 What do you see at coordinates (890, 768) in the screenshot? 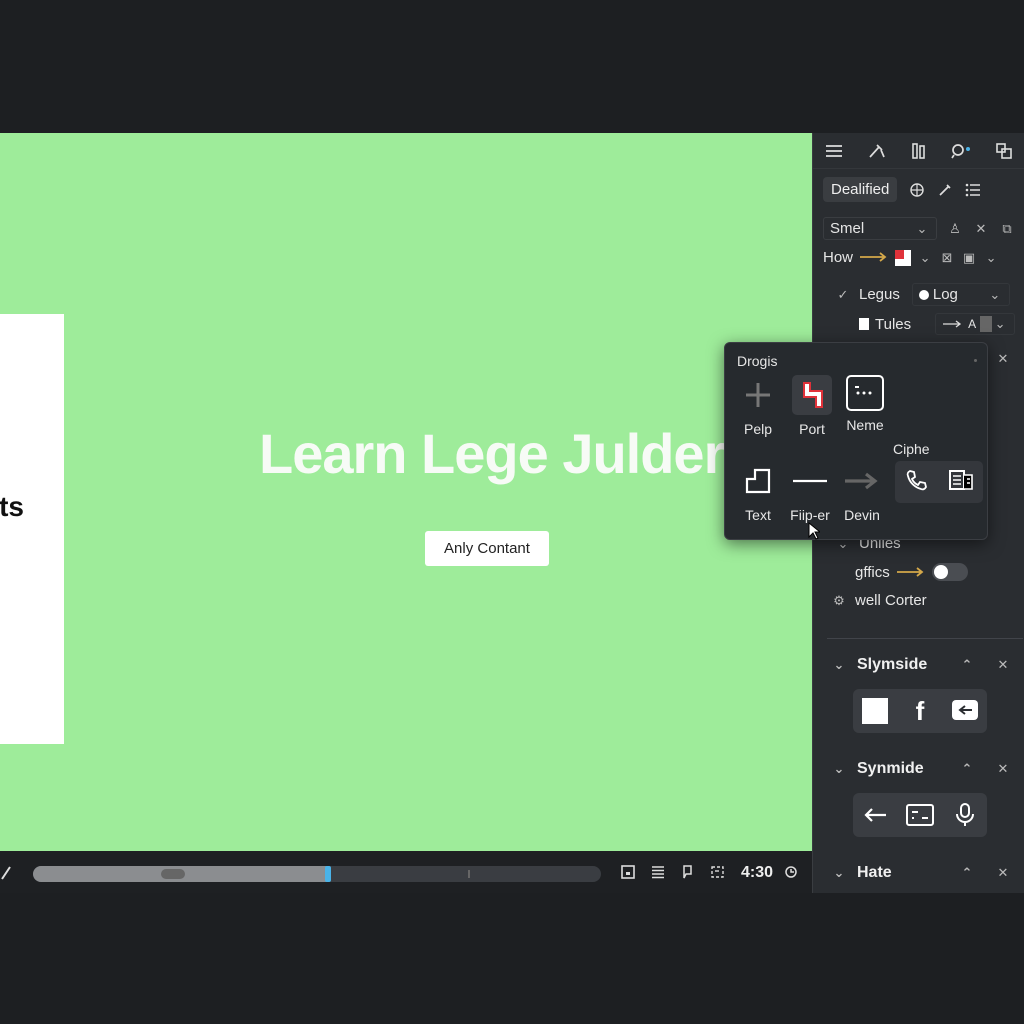
I see `section-title: Synmide` at bounding box center [890, 768].